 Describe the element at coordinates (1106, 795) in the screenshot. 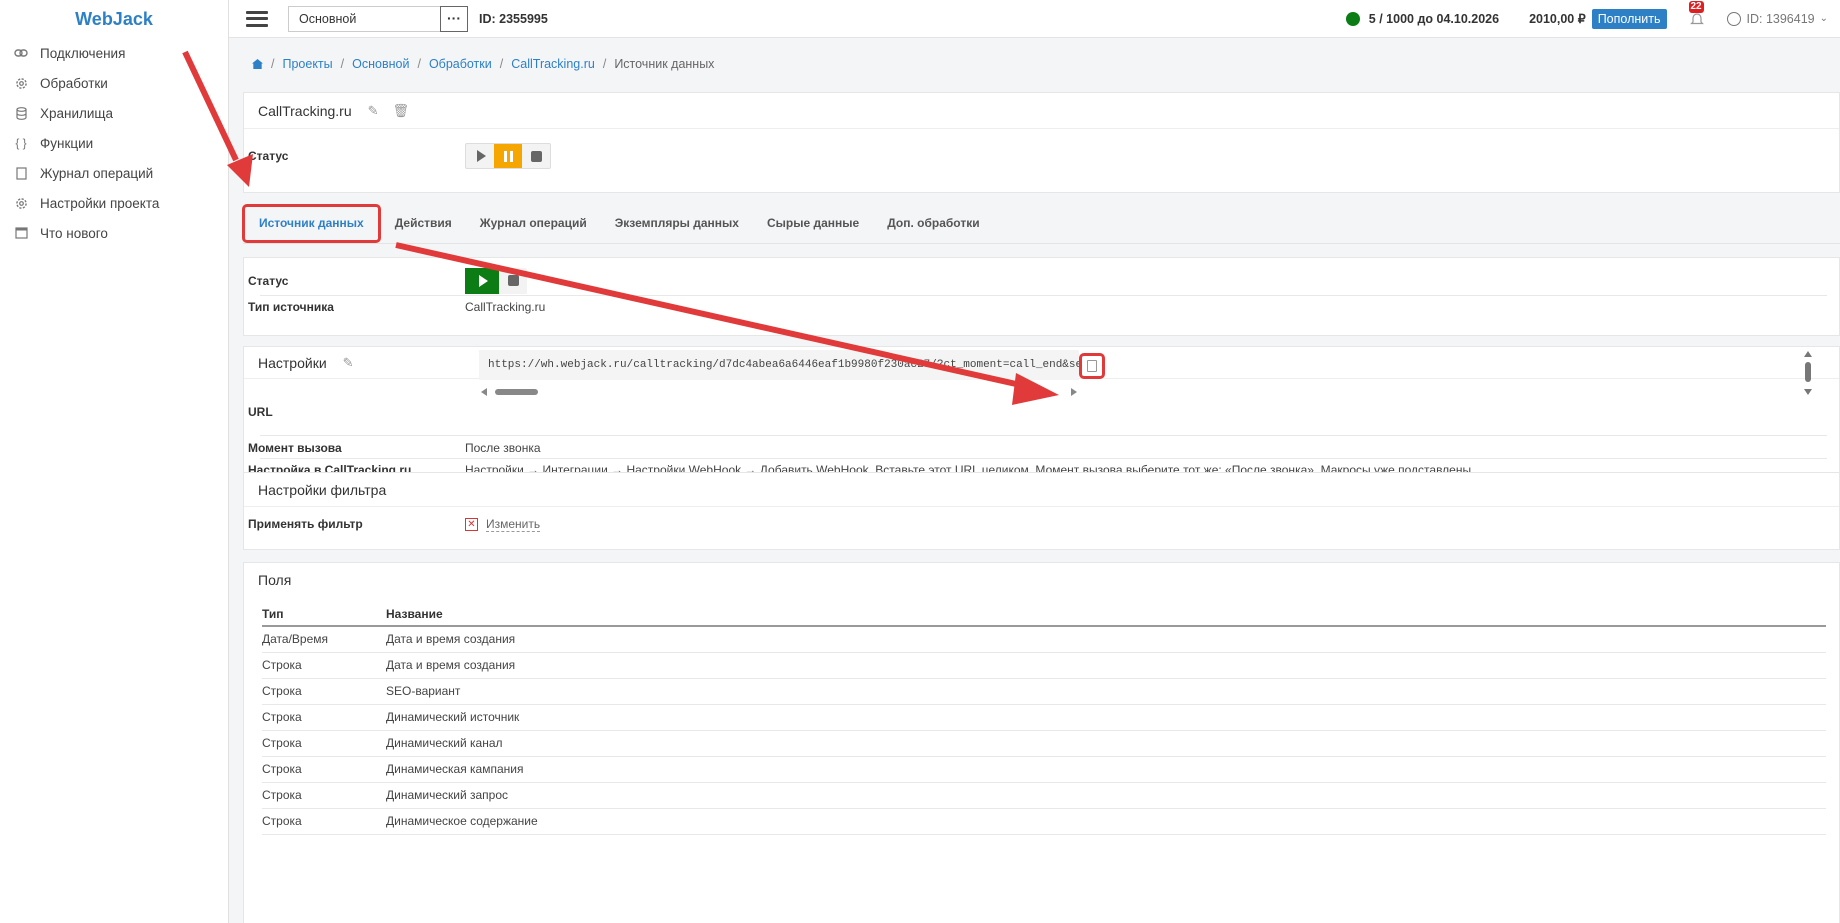

I see `field-name: Динамический запрос` at that location.